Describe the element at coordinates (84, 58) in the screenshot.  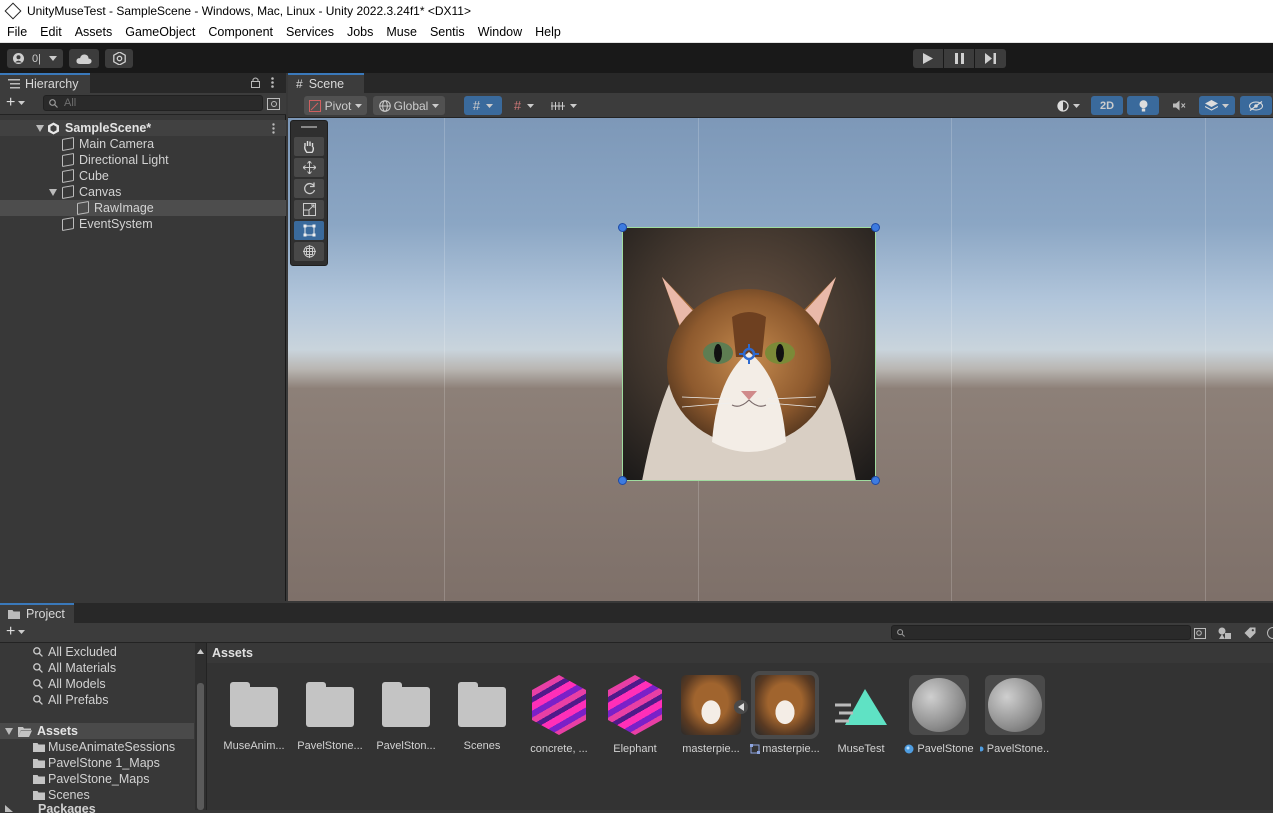
I see `cloud-button` at that location.